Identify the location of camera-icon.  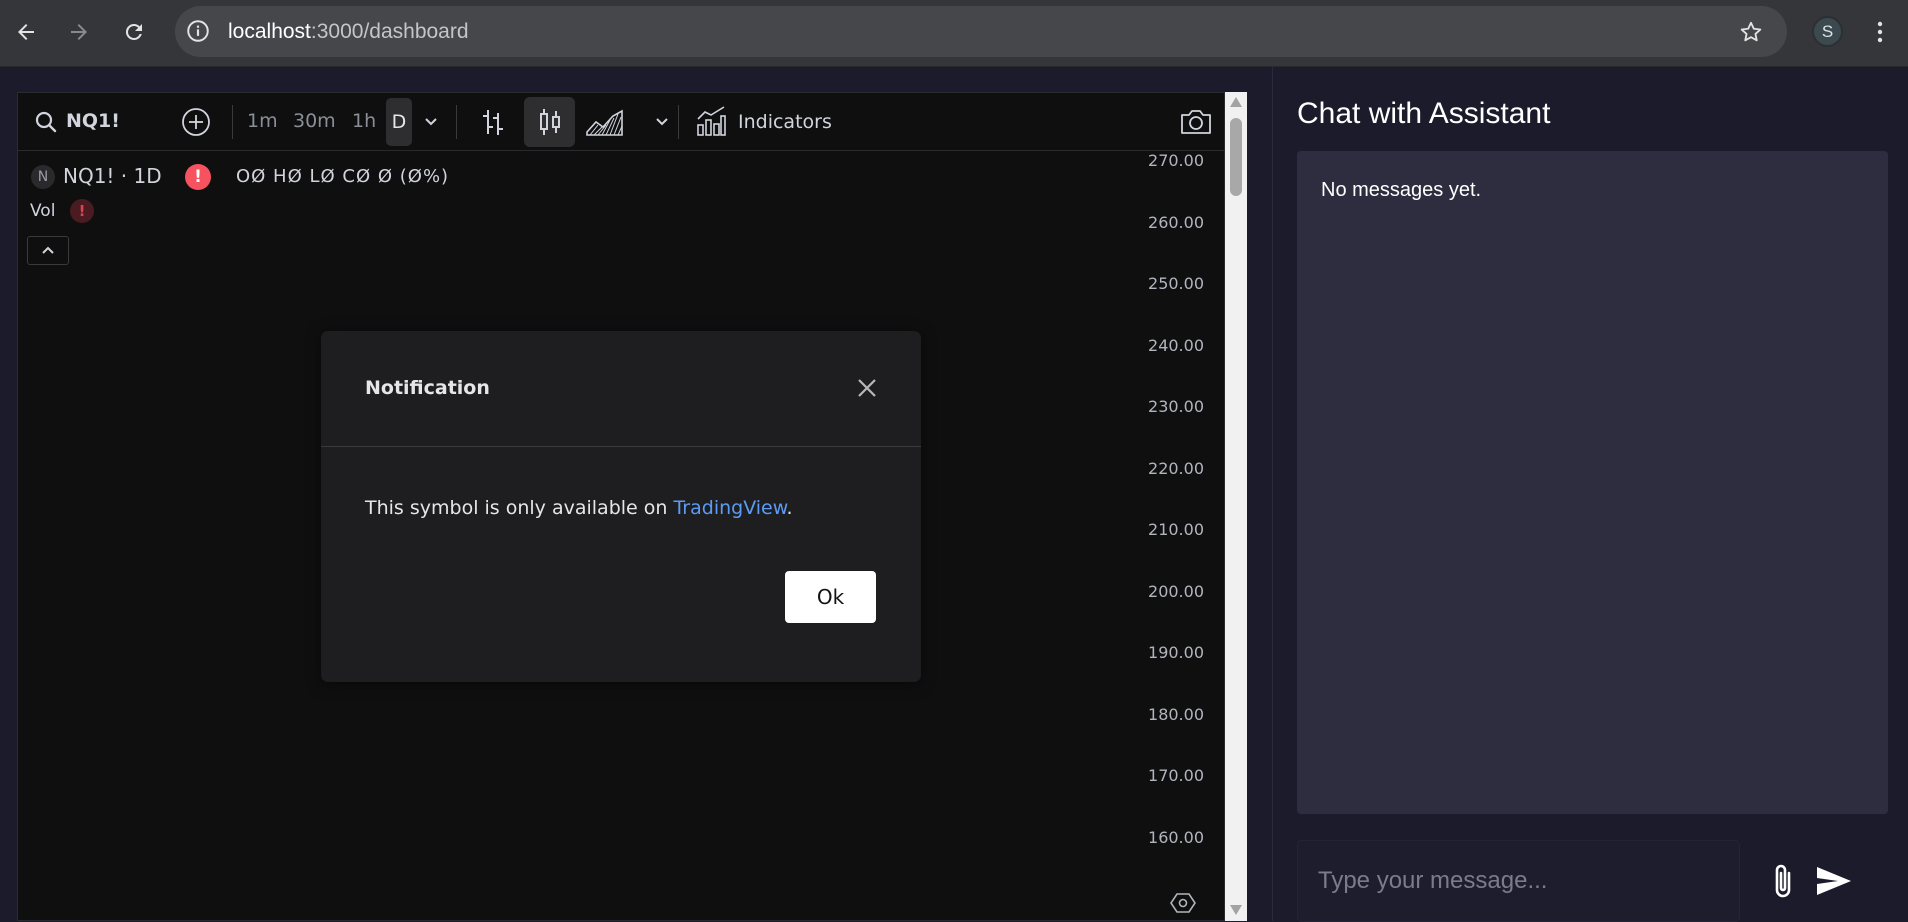
(1196, 122).